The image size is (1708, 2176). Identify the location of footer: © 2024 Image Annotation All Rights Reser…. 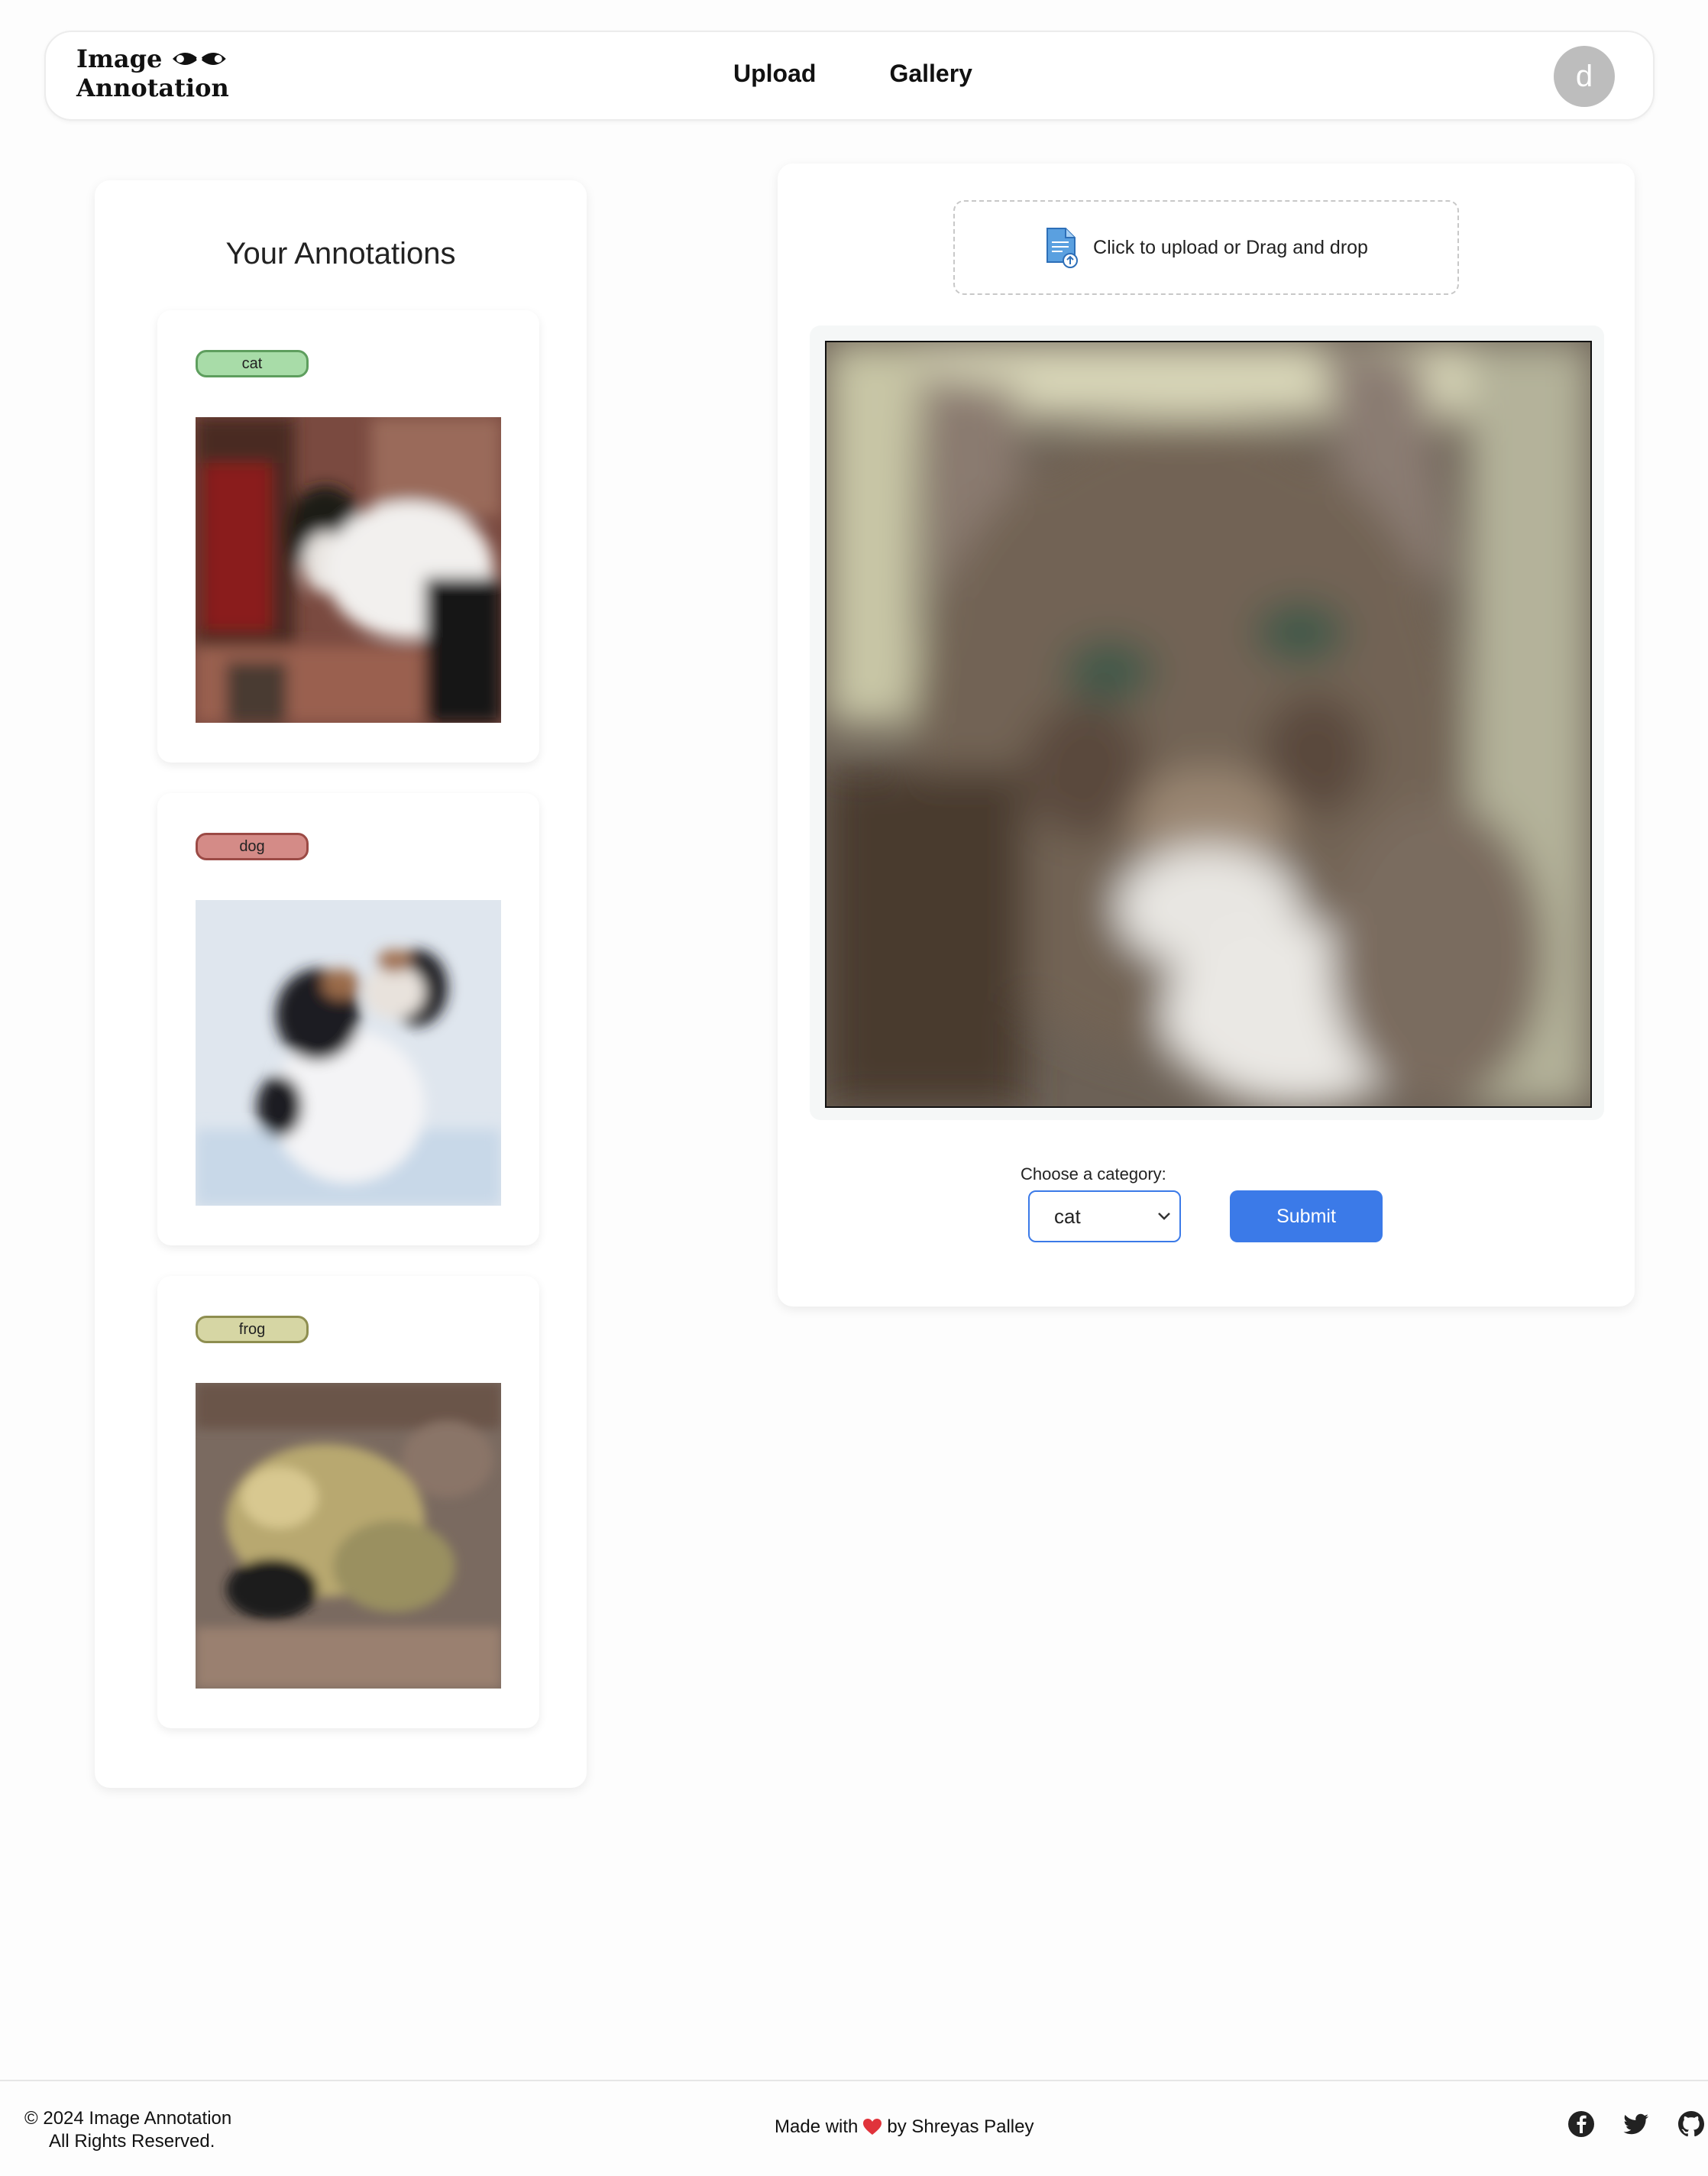
(854, 2128).